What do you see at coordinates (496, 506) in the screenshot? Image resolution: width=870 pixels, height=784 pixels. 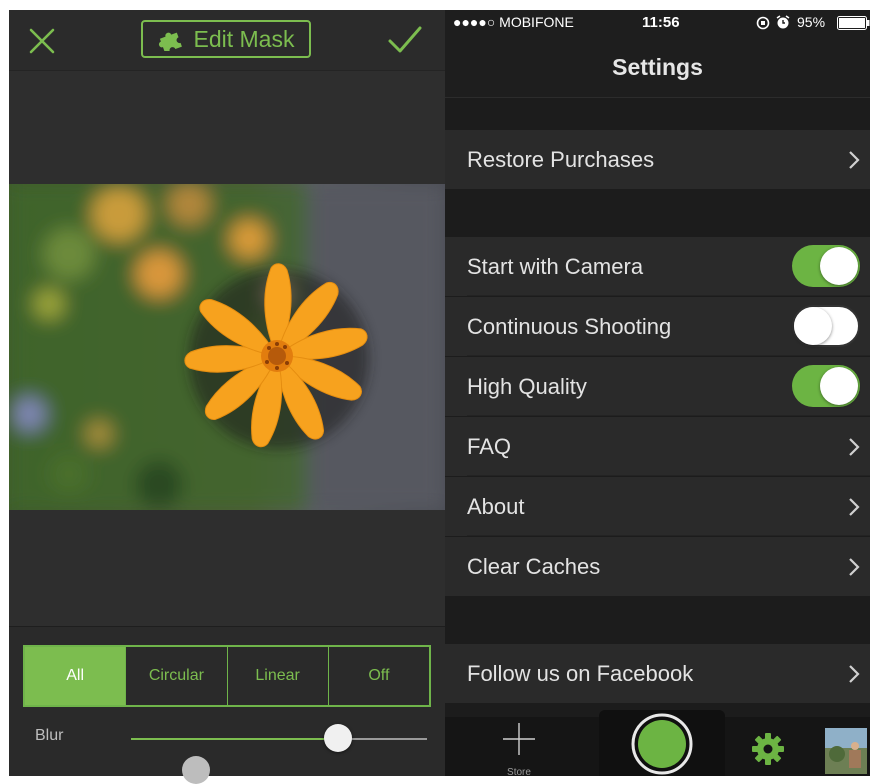 I see `about-label: About` at bounding box center [496, 506].